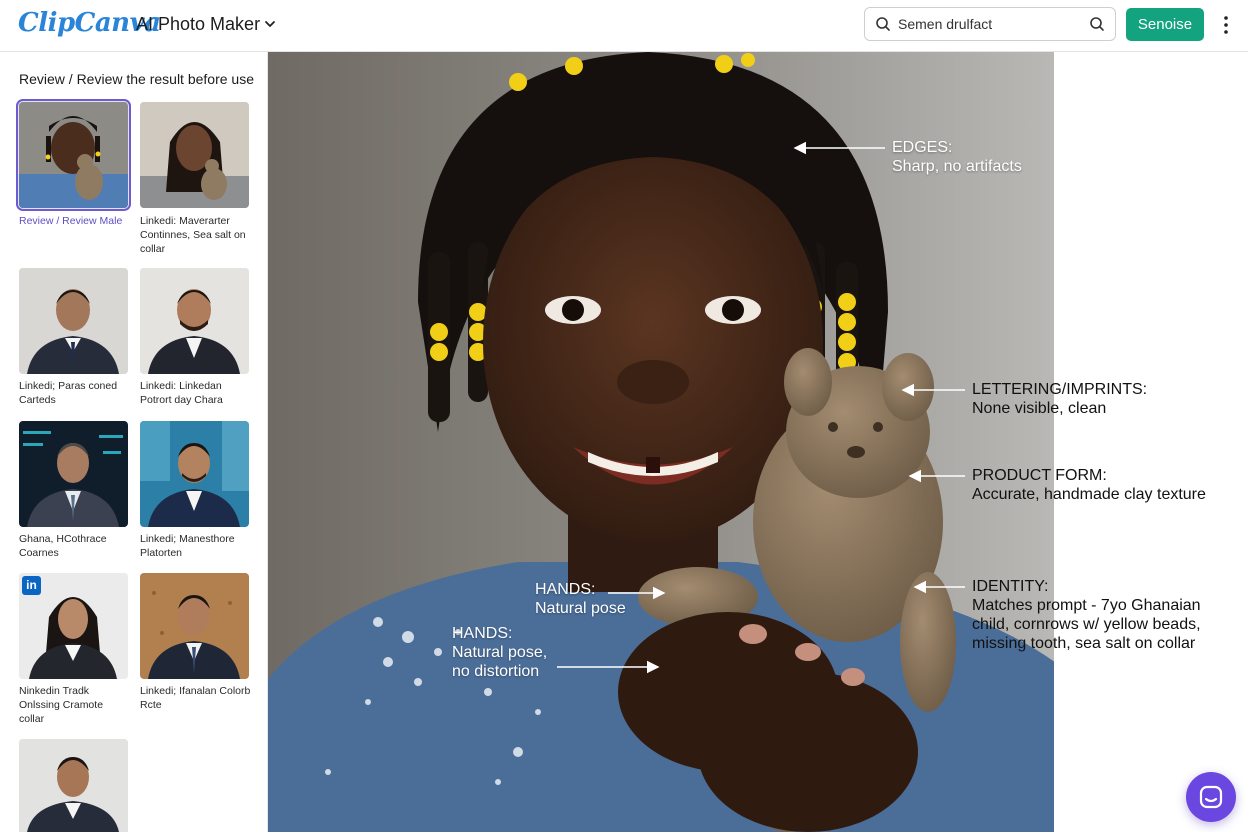 The image size is (1248, 832). Describe the element at coordinates (1165, 24) in the screenshot. I see `primary-action-button: Senoise` at that location.